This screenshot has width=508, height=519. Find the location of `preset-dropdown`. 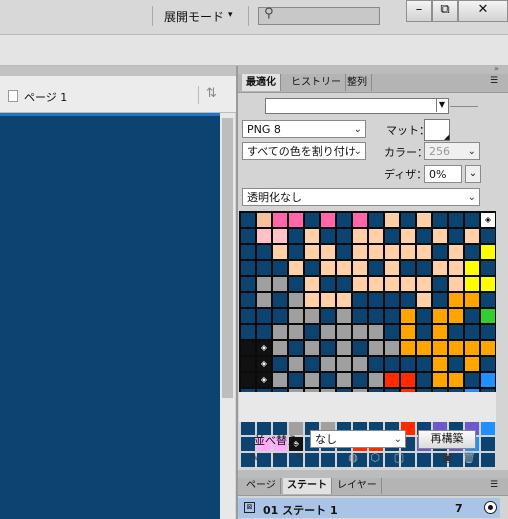

preset-dropdown is located at coordinates (357, 106).